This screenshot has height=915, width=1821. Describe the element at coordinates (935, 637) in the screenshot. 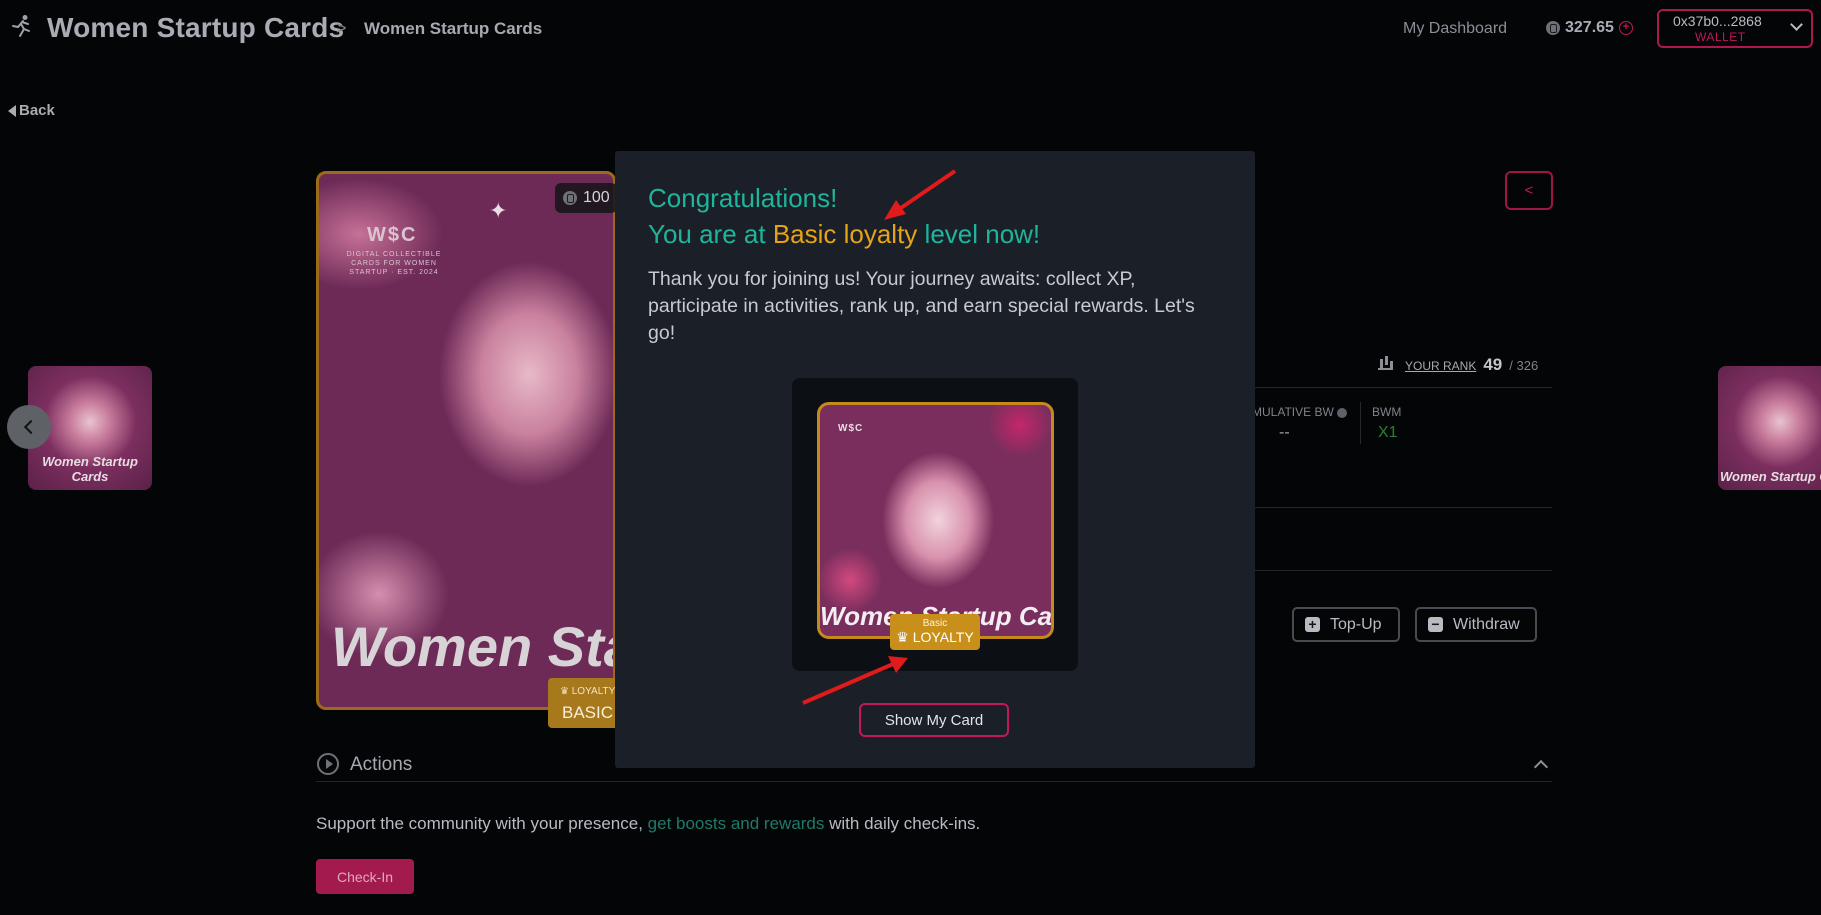

I see `badge-label: ♛ LOYALTY` at that location.